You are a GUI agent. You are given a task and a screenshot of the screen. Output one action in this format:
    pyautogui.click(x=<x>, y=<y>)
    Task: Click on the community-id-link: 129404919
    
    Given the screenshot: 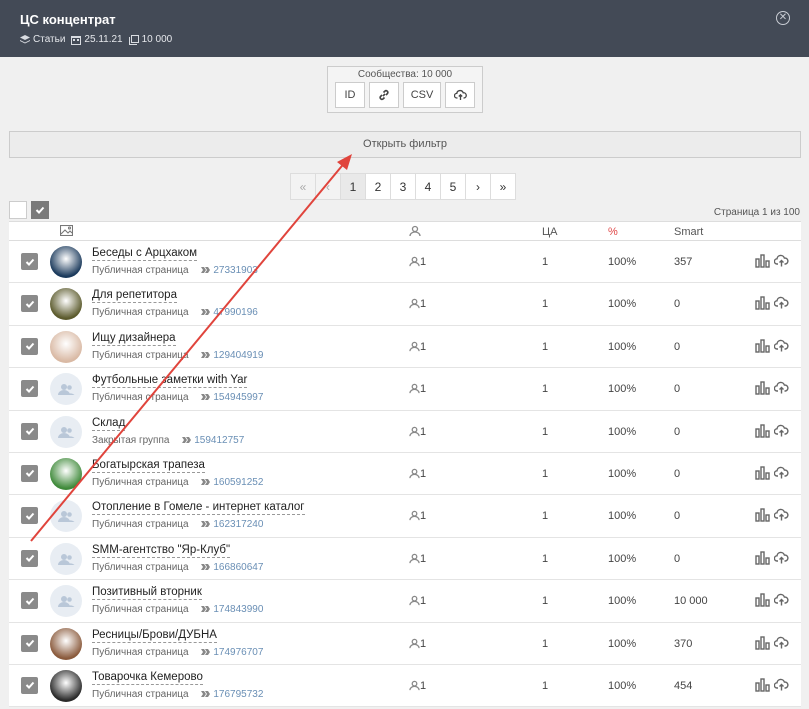 What is the action you would take?
    pyautogui.click(x=232, y=355)
    